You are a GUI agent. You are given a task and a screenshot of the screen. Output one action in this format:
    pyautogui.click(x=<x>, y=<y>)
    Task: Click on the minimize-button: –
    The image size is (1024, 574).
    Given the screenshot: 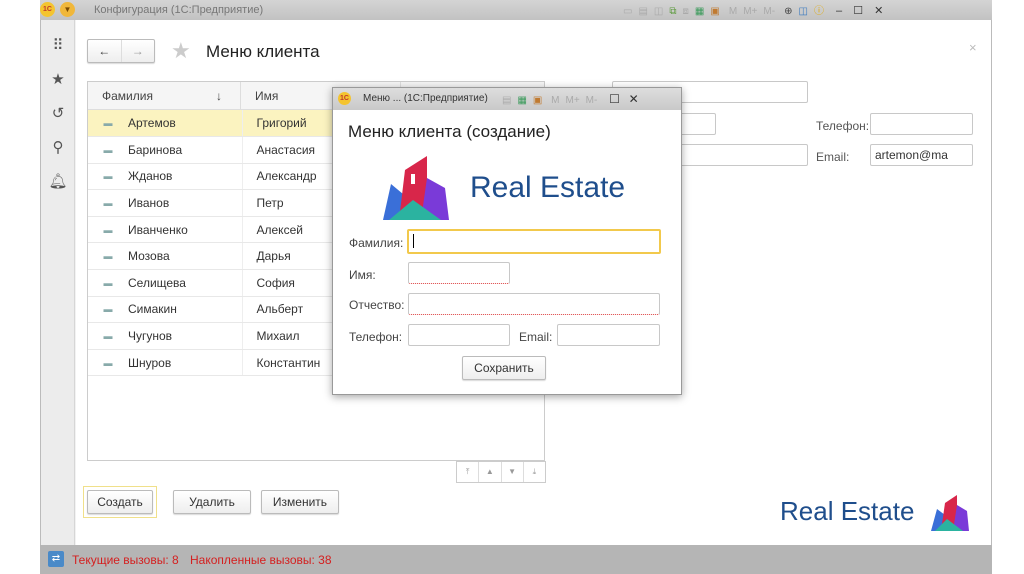 What is the action you would take?
    pyautogui.click(x=839, y=11)
    